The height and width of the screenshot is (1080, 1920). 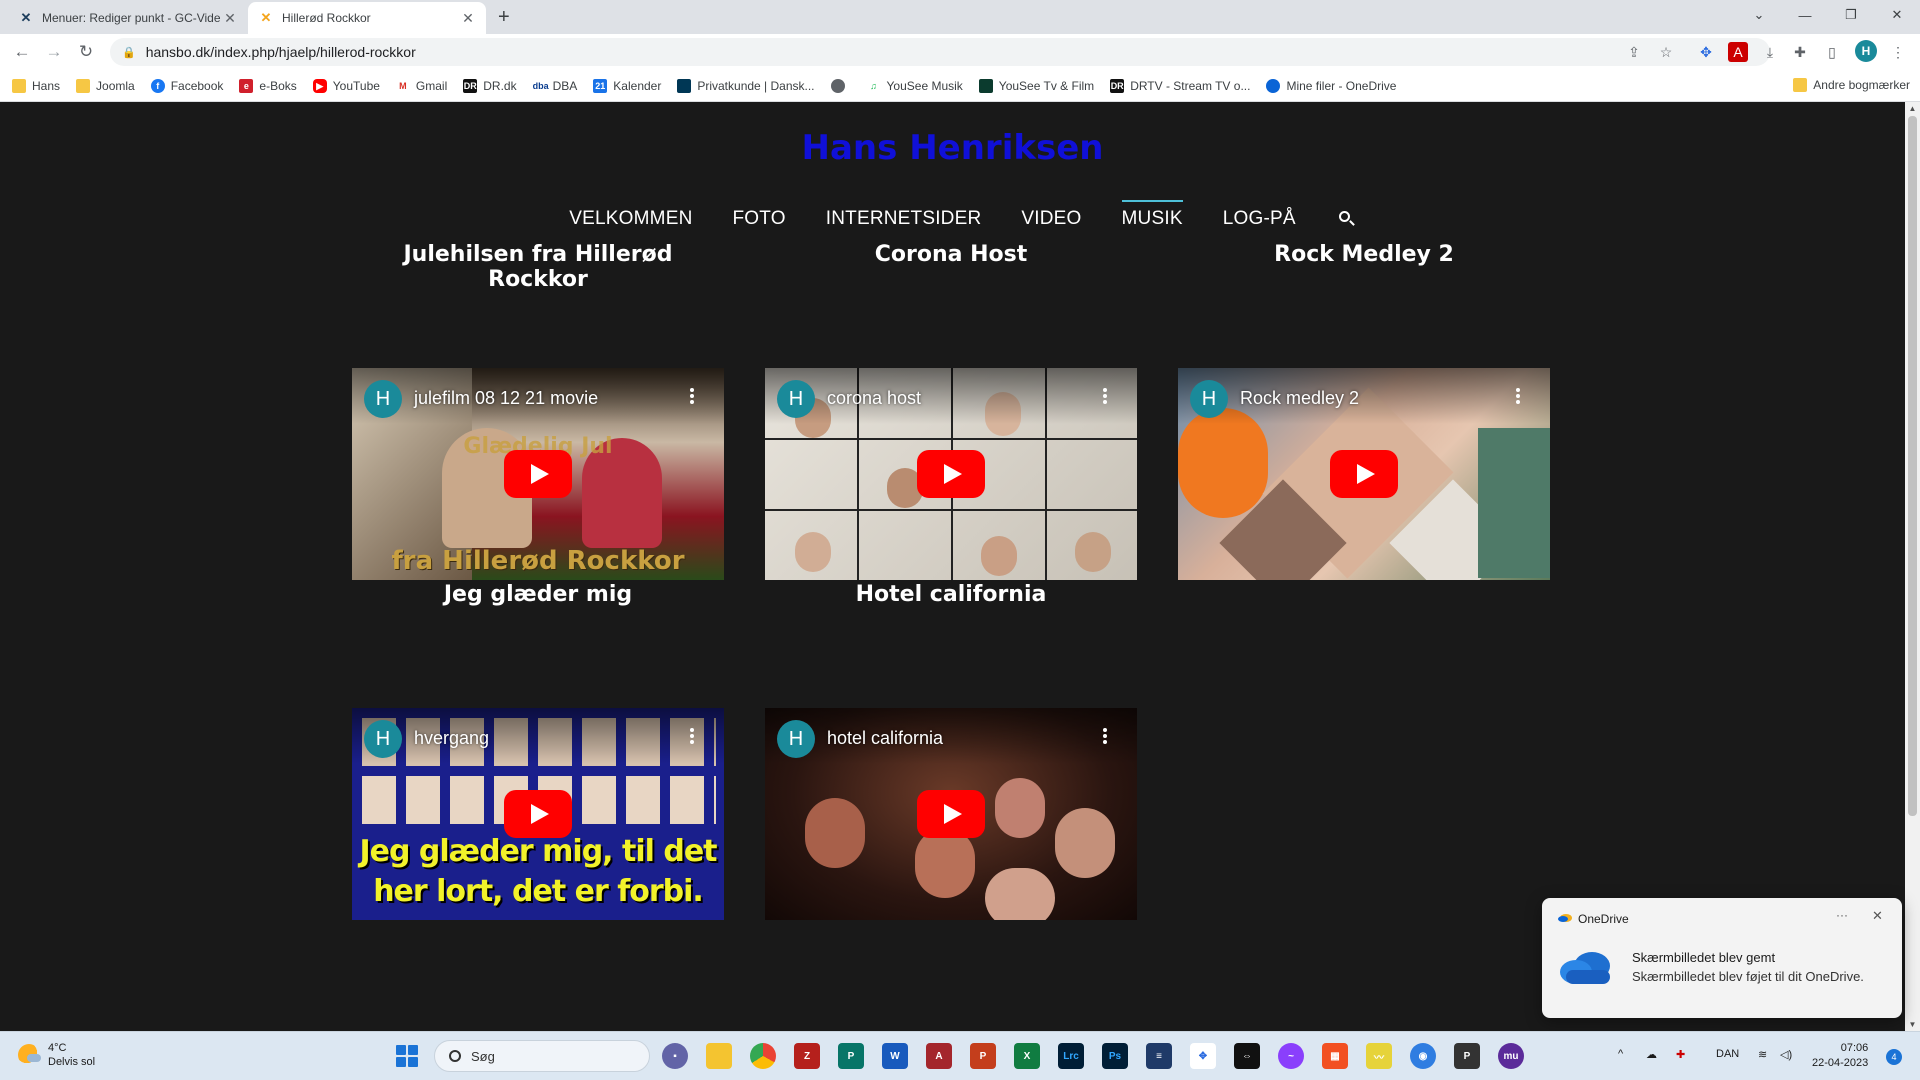 What do you see at coordinates (1727, 1054) in the screenshot?
I see `language-indicator: DAN` at bounding box center [1727, 1054].